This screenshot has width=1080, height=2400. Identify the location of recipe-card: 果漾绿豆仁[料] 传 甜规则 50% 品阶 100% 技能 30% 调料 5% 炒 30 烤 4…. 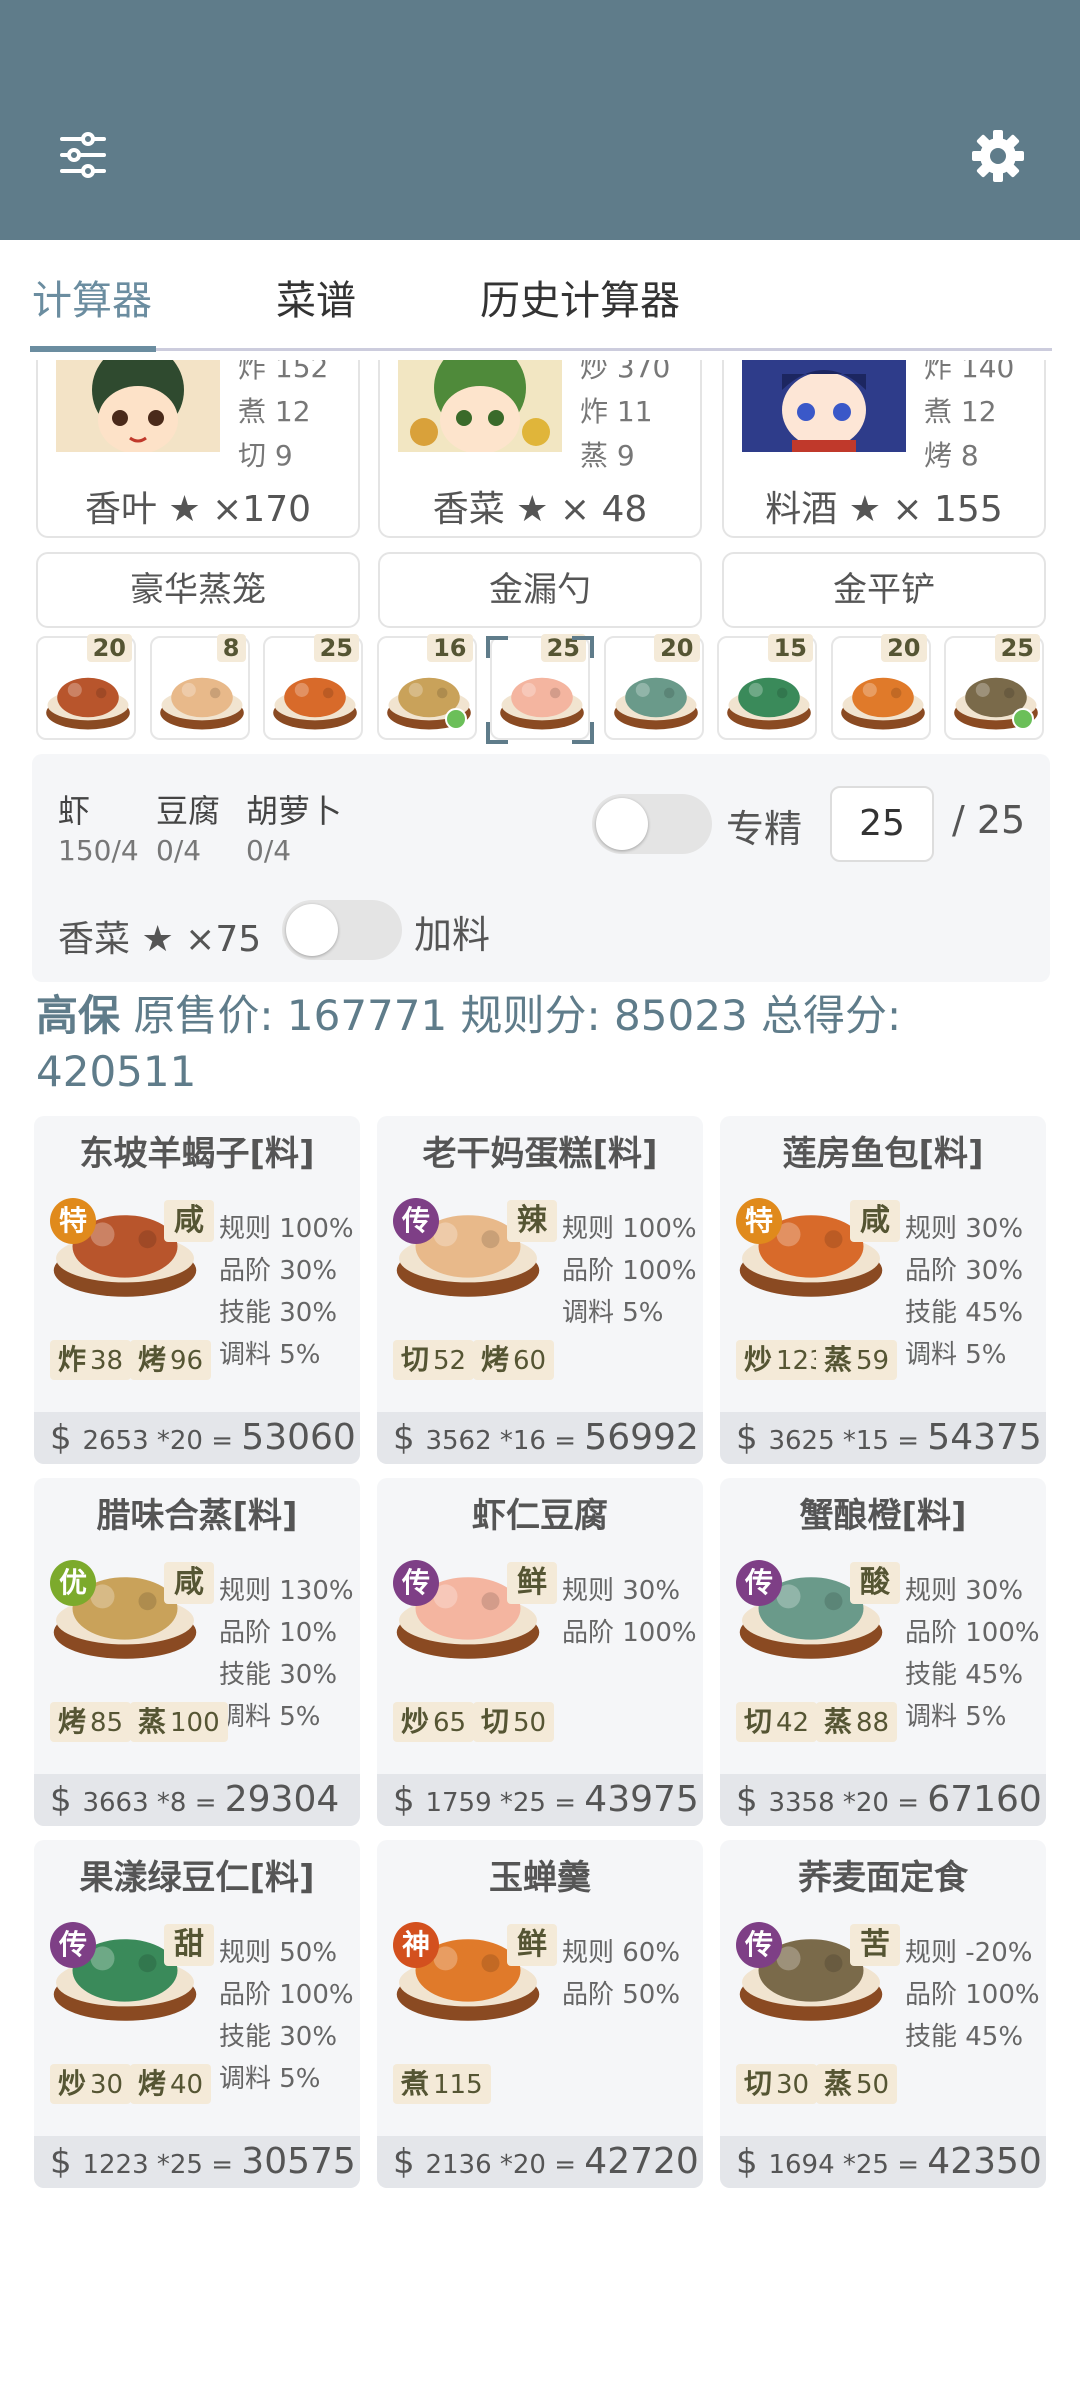
(197, 2014).